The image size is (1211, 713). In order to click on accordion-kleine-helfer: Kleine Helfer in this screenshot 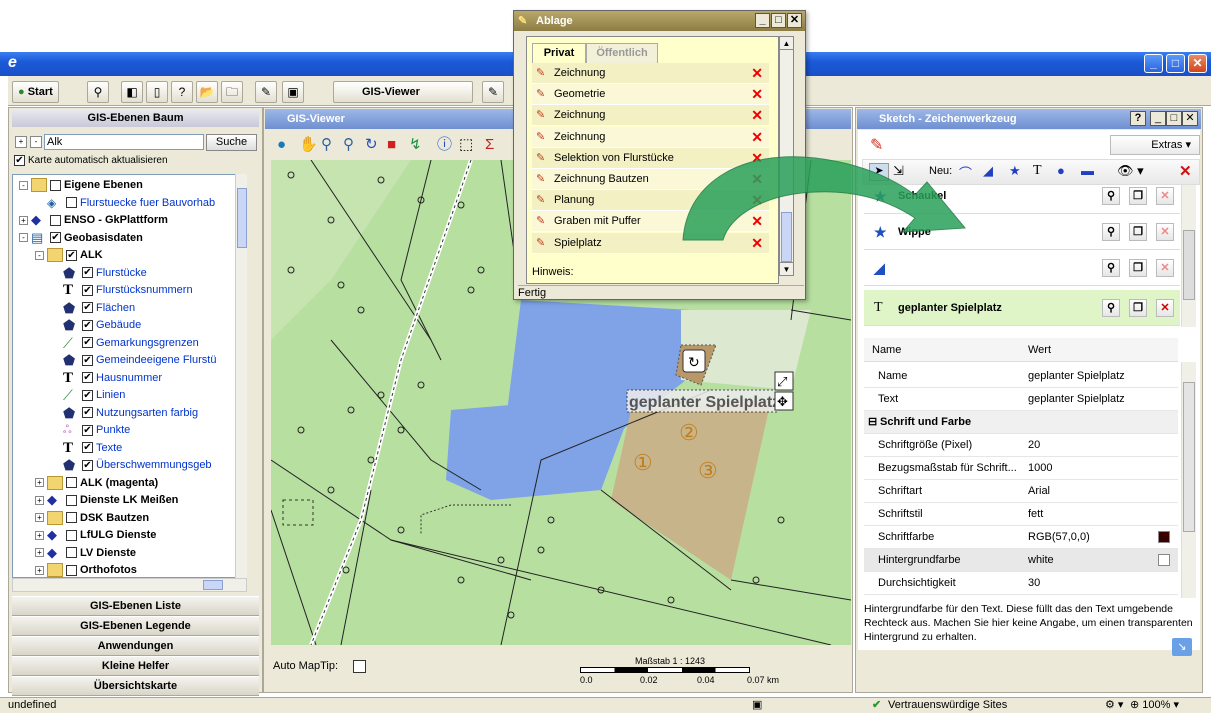, I will do `click(135, 666)`.